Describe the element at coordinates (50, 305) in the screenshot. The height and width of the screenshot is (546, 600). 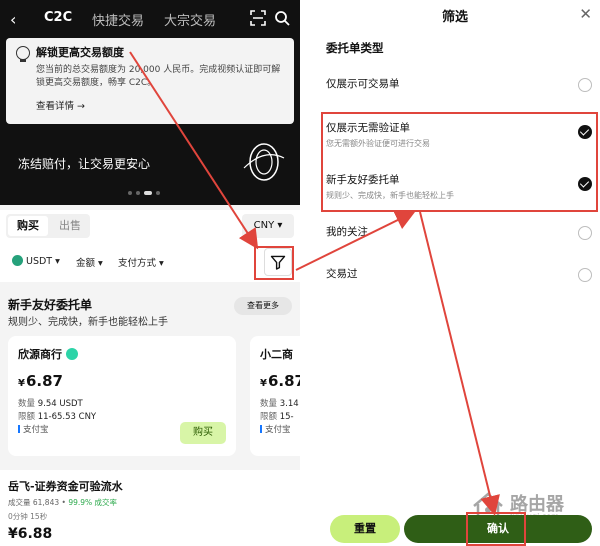
I see `section-title: 新手友好委托单` at that location.